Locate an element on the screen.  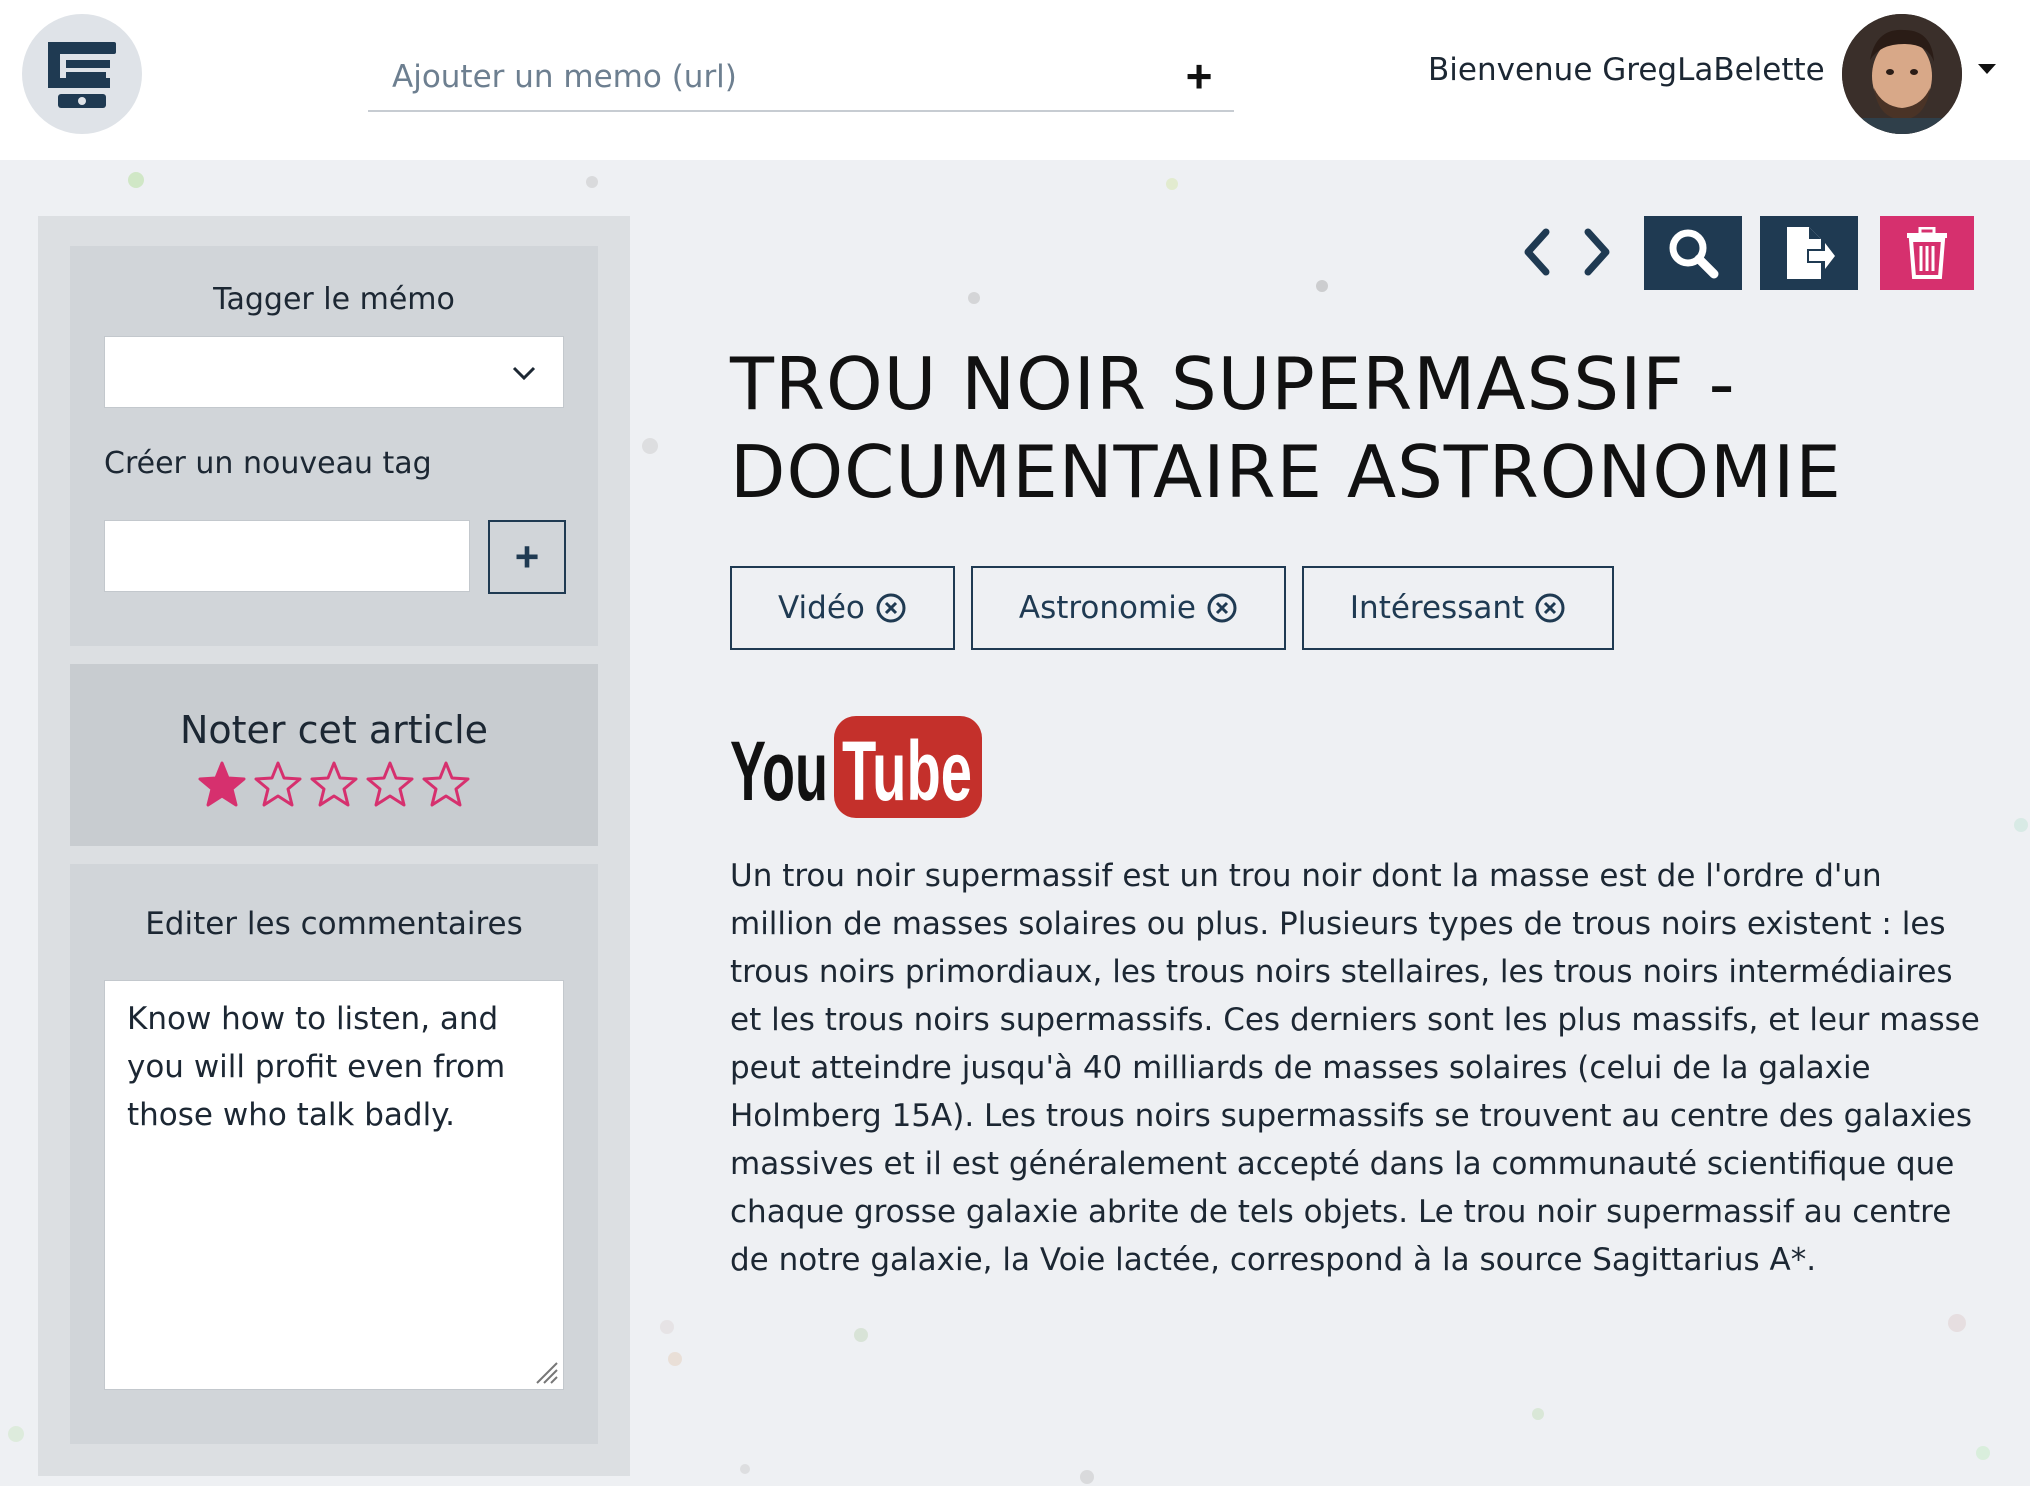
chevron-right-icon is located at coordinates (1597, 252).